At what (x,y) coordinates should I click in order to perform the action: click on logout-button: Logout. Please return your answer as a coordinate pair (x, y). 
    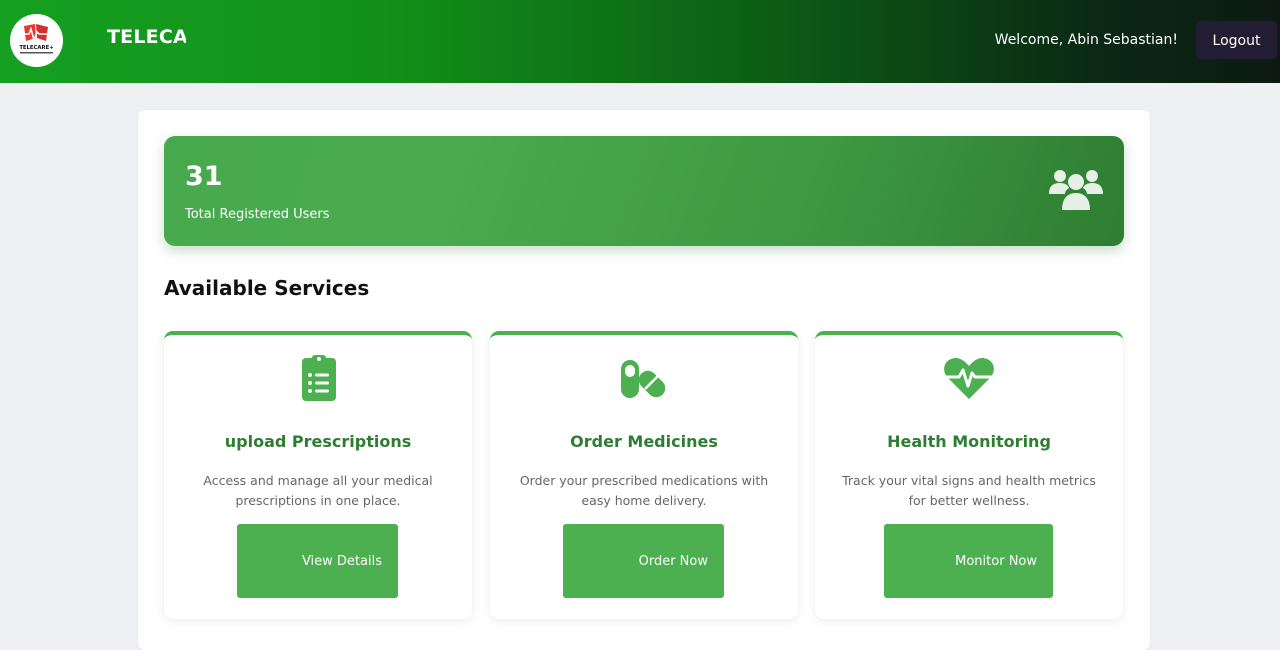
    Looking at the image, I should click on (1236, 40).